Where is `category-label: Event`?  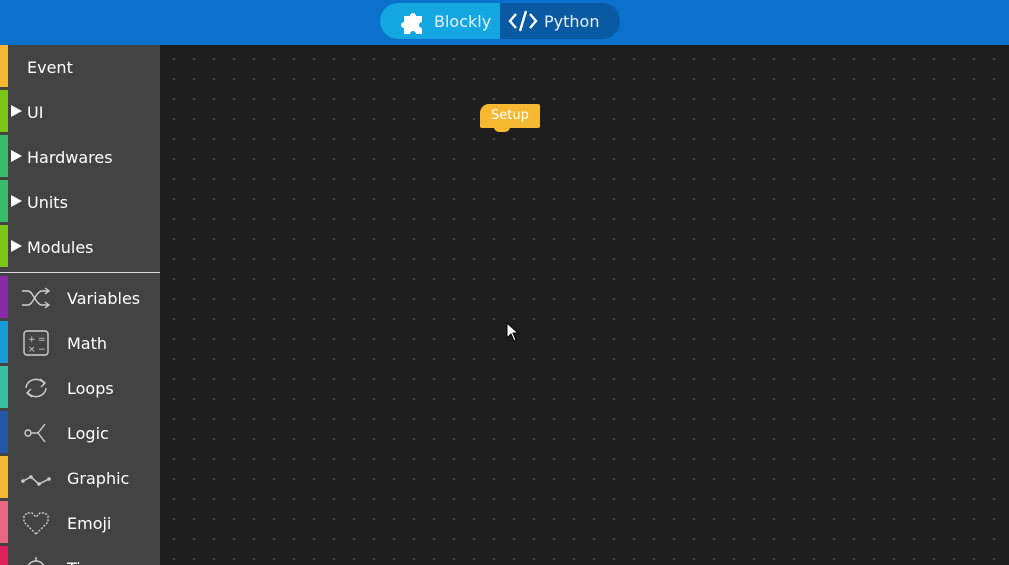 category-label: Event is located at coordinates (50, 67).